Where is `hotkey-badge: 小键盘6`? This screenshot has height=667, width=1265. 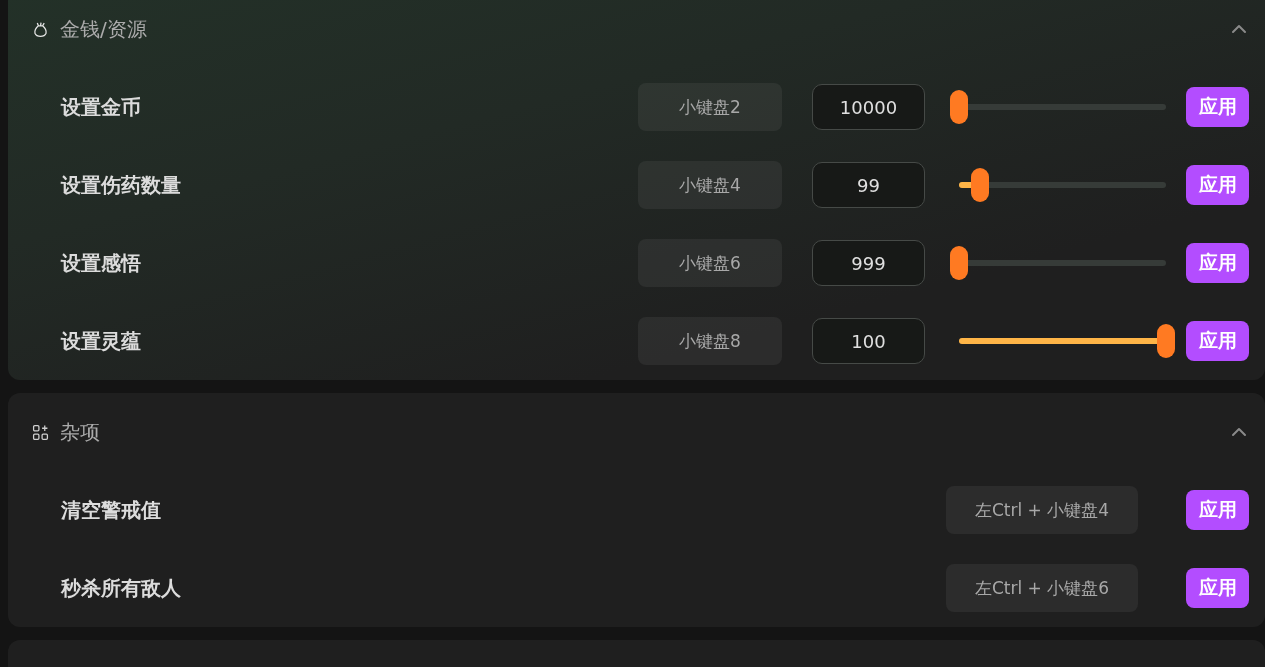 hotkey-badge: 小键盘6 is located at coordinates (710, 263).